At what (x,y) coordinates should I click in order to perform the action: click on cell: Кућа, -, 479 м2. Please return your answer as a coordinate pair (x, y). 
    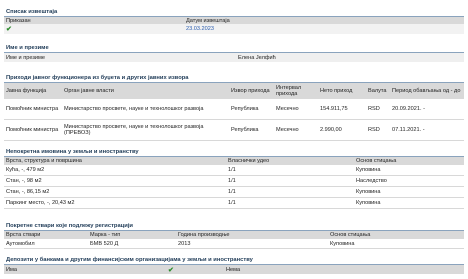
    Looking at the image, I should click on (115, 170).